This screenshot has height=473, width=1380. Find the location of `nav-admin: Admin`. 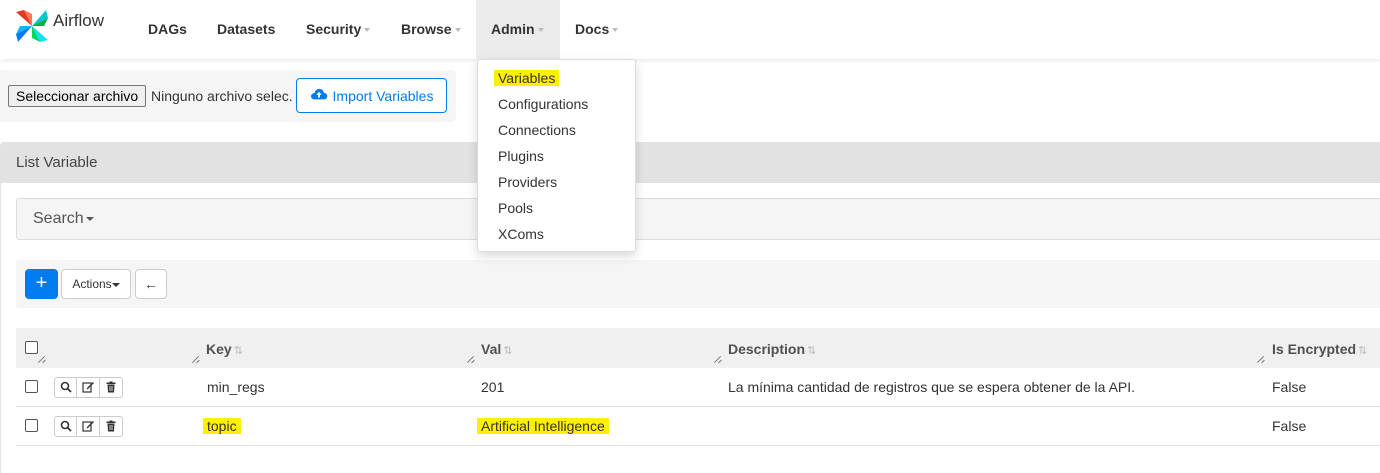

nav-admin: Admin is located at coordinates (518, 29).